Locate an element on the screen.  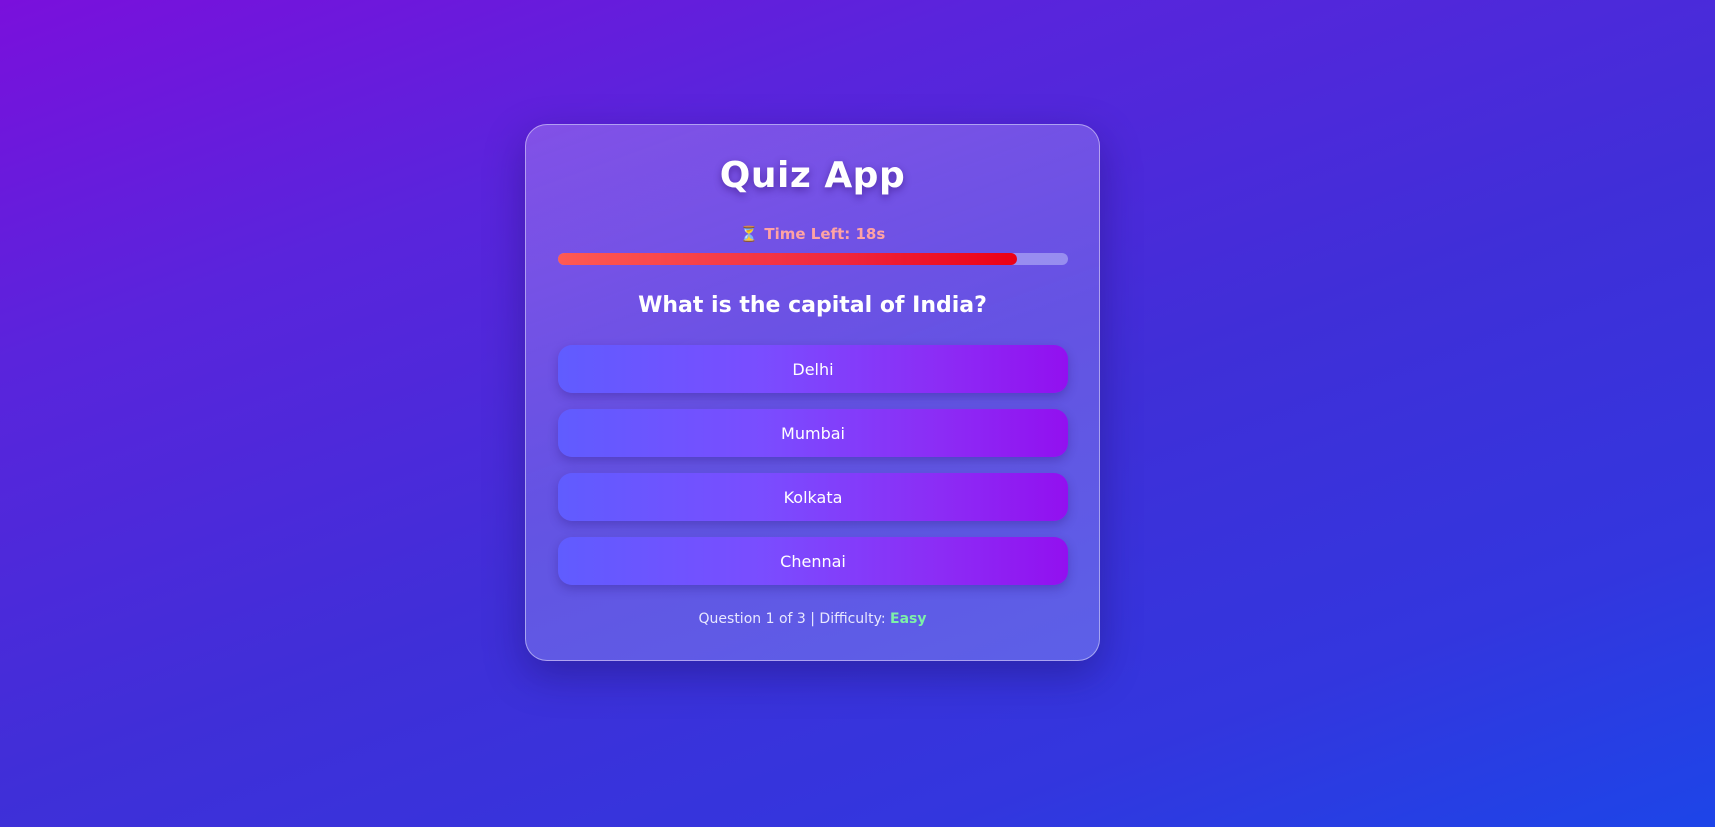
question-counter: Question 1 of 3 | Difficulty: is located at coordinates (794, 619).